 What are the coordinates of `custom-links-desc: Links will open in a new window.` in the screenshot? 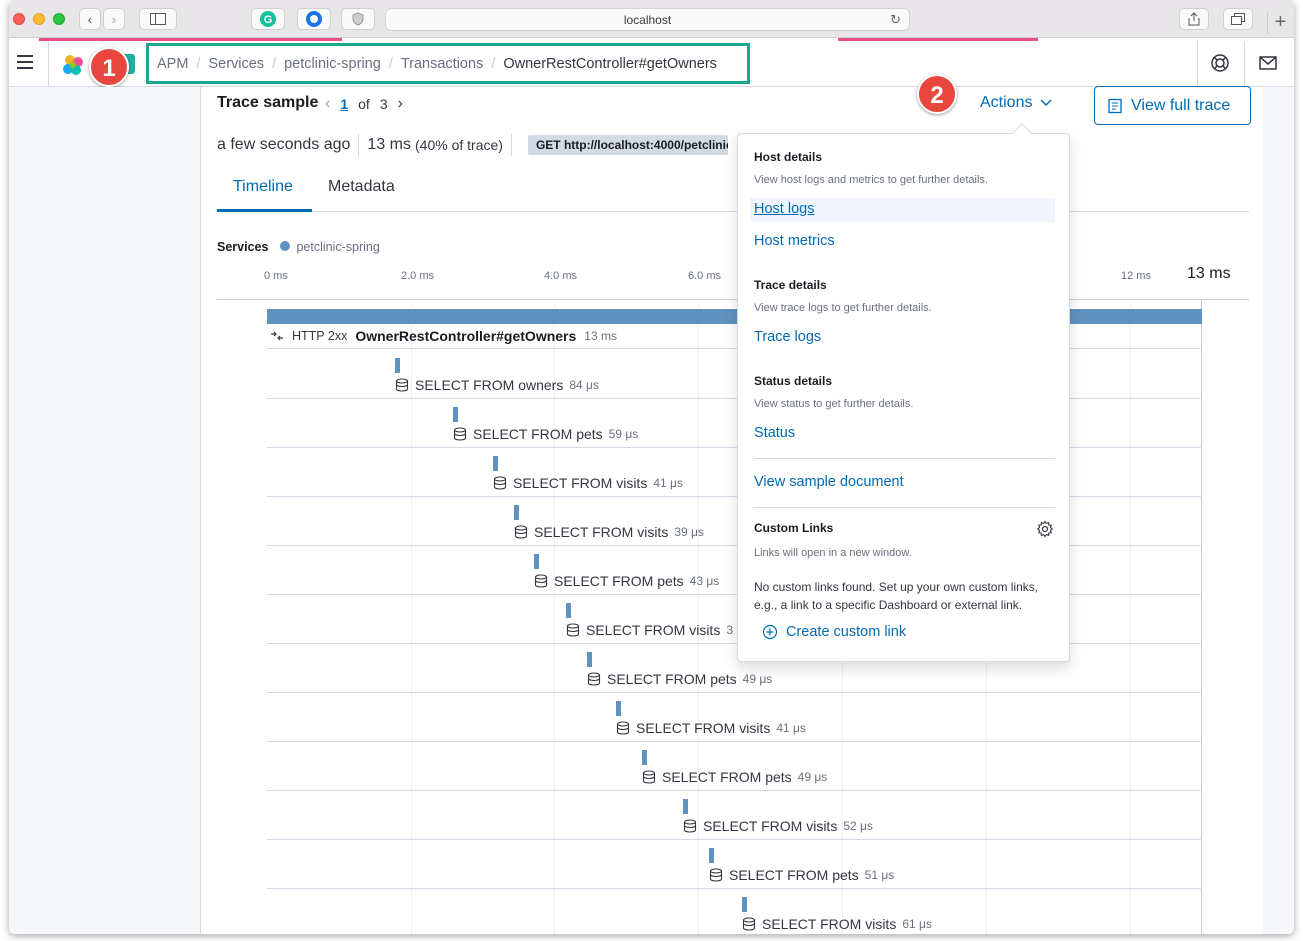 It's located at (833, 553).